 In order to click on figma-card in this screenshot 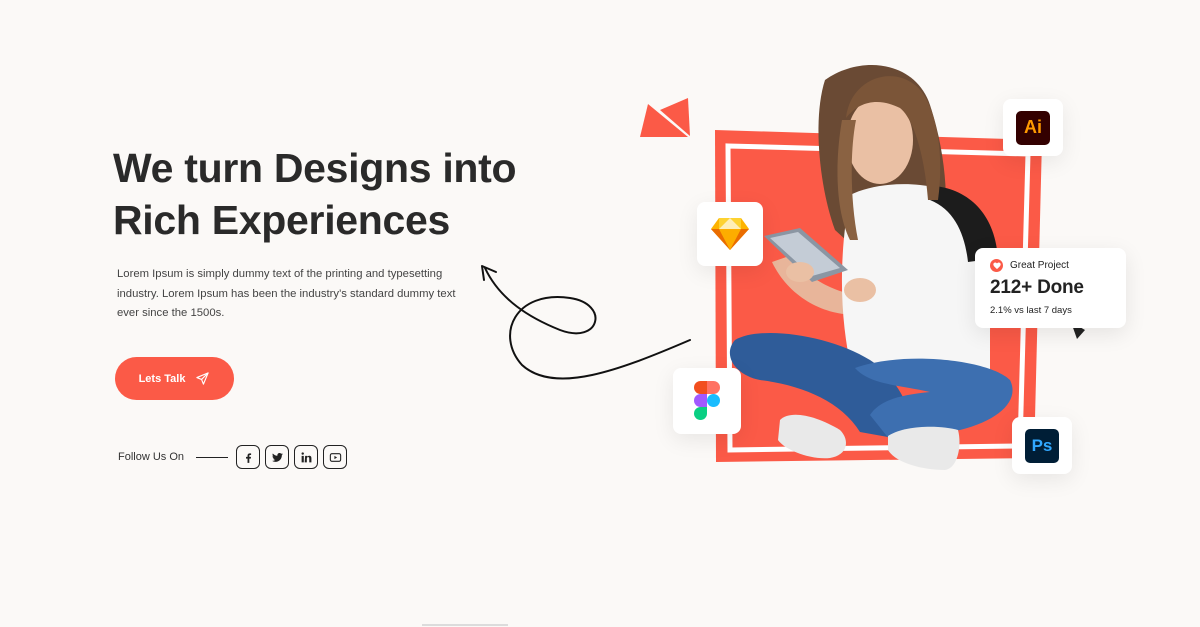, I will do `click(707, 401)`.